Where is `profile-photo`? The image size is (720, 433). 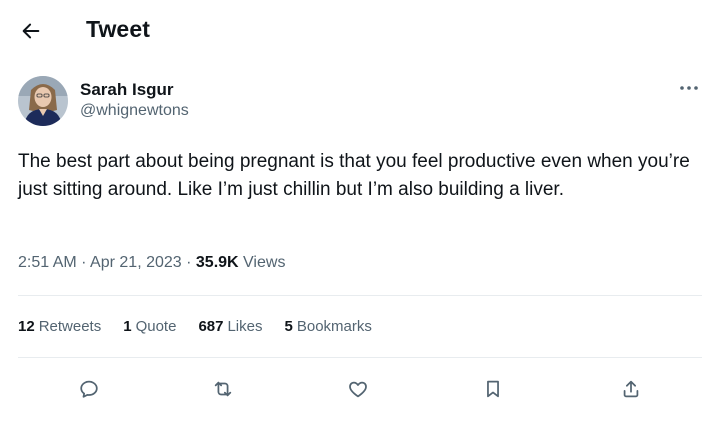
profile-photo is located at coordinates (43, 101).